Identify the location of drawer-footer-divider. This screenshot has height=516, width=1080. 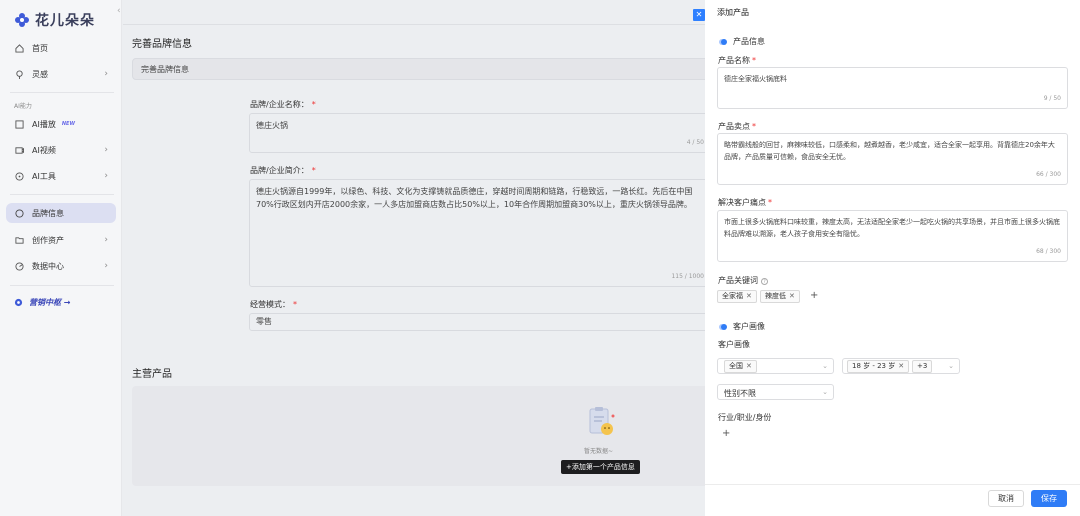
(892, 484).